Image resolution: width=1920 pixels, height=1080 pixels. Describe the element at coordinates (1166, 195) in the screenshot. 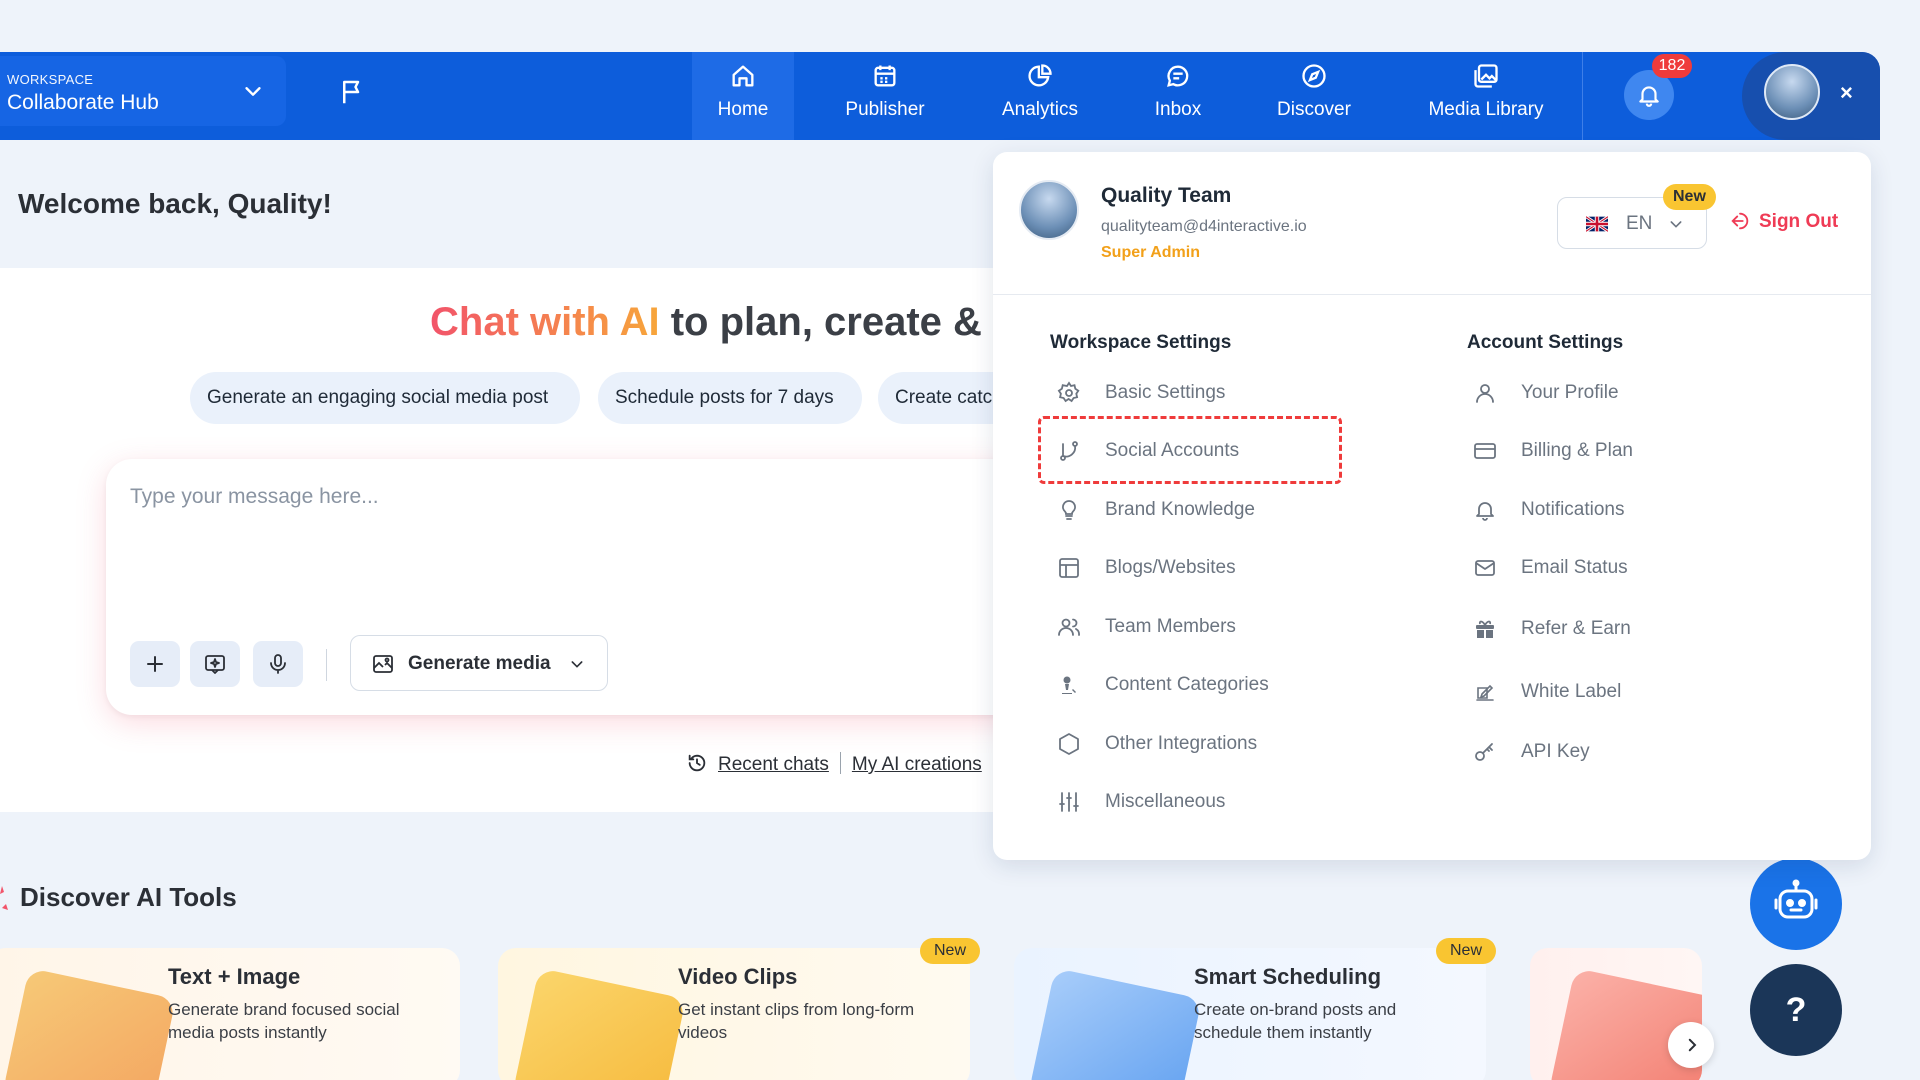

I see `user-name: Quality Team` at that location.